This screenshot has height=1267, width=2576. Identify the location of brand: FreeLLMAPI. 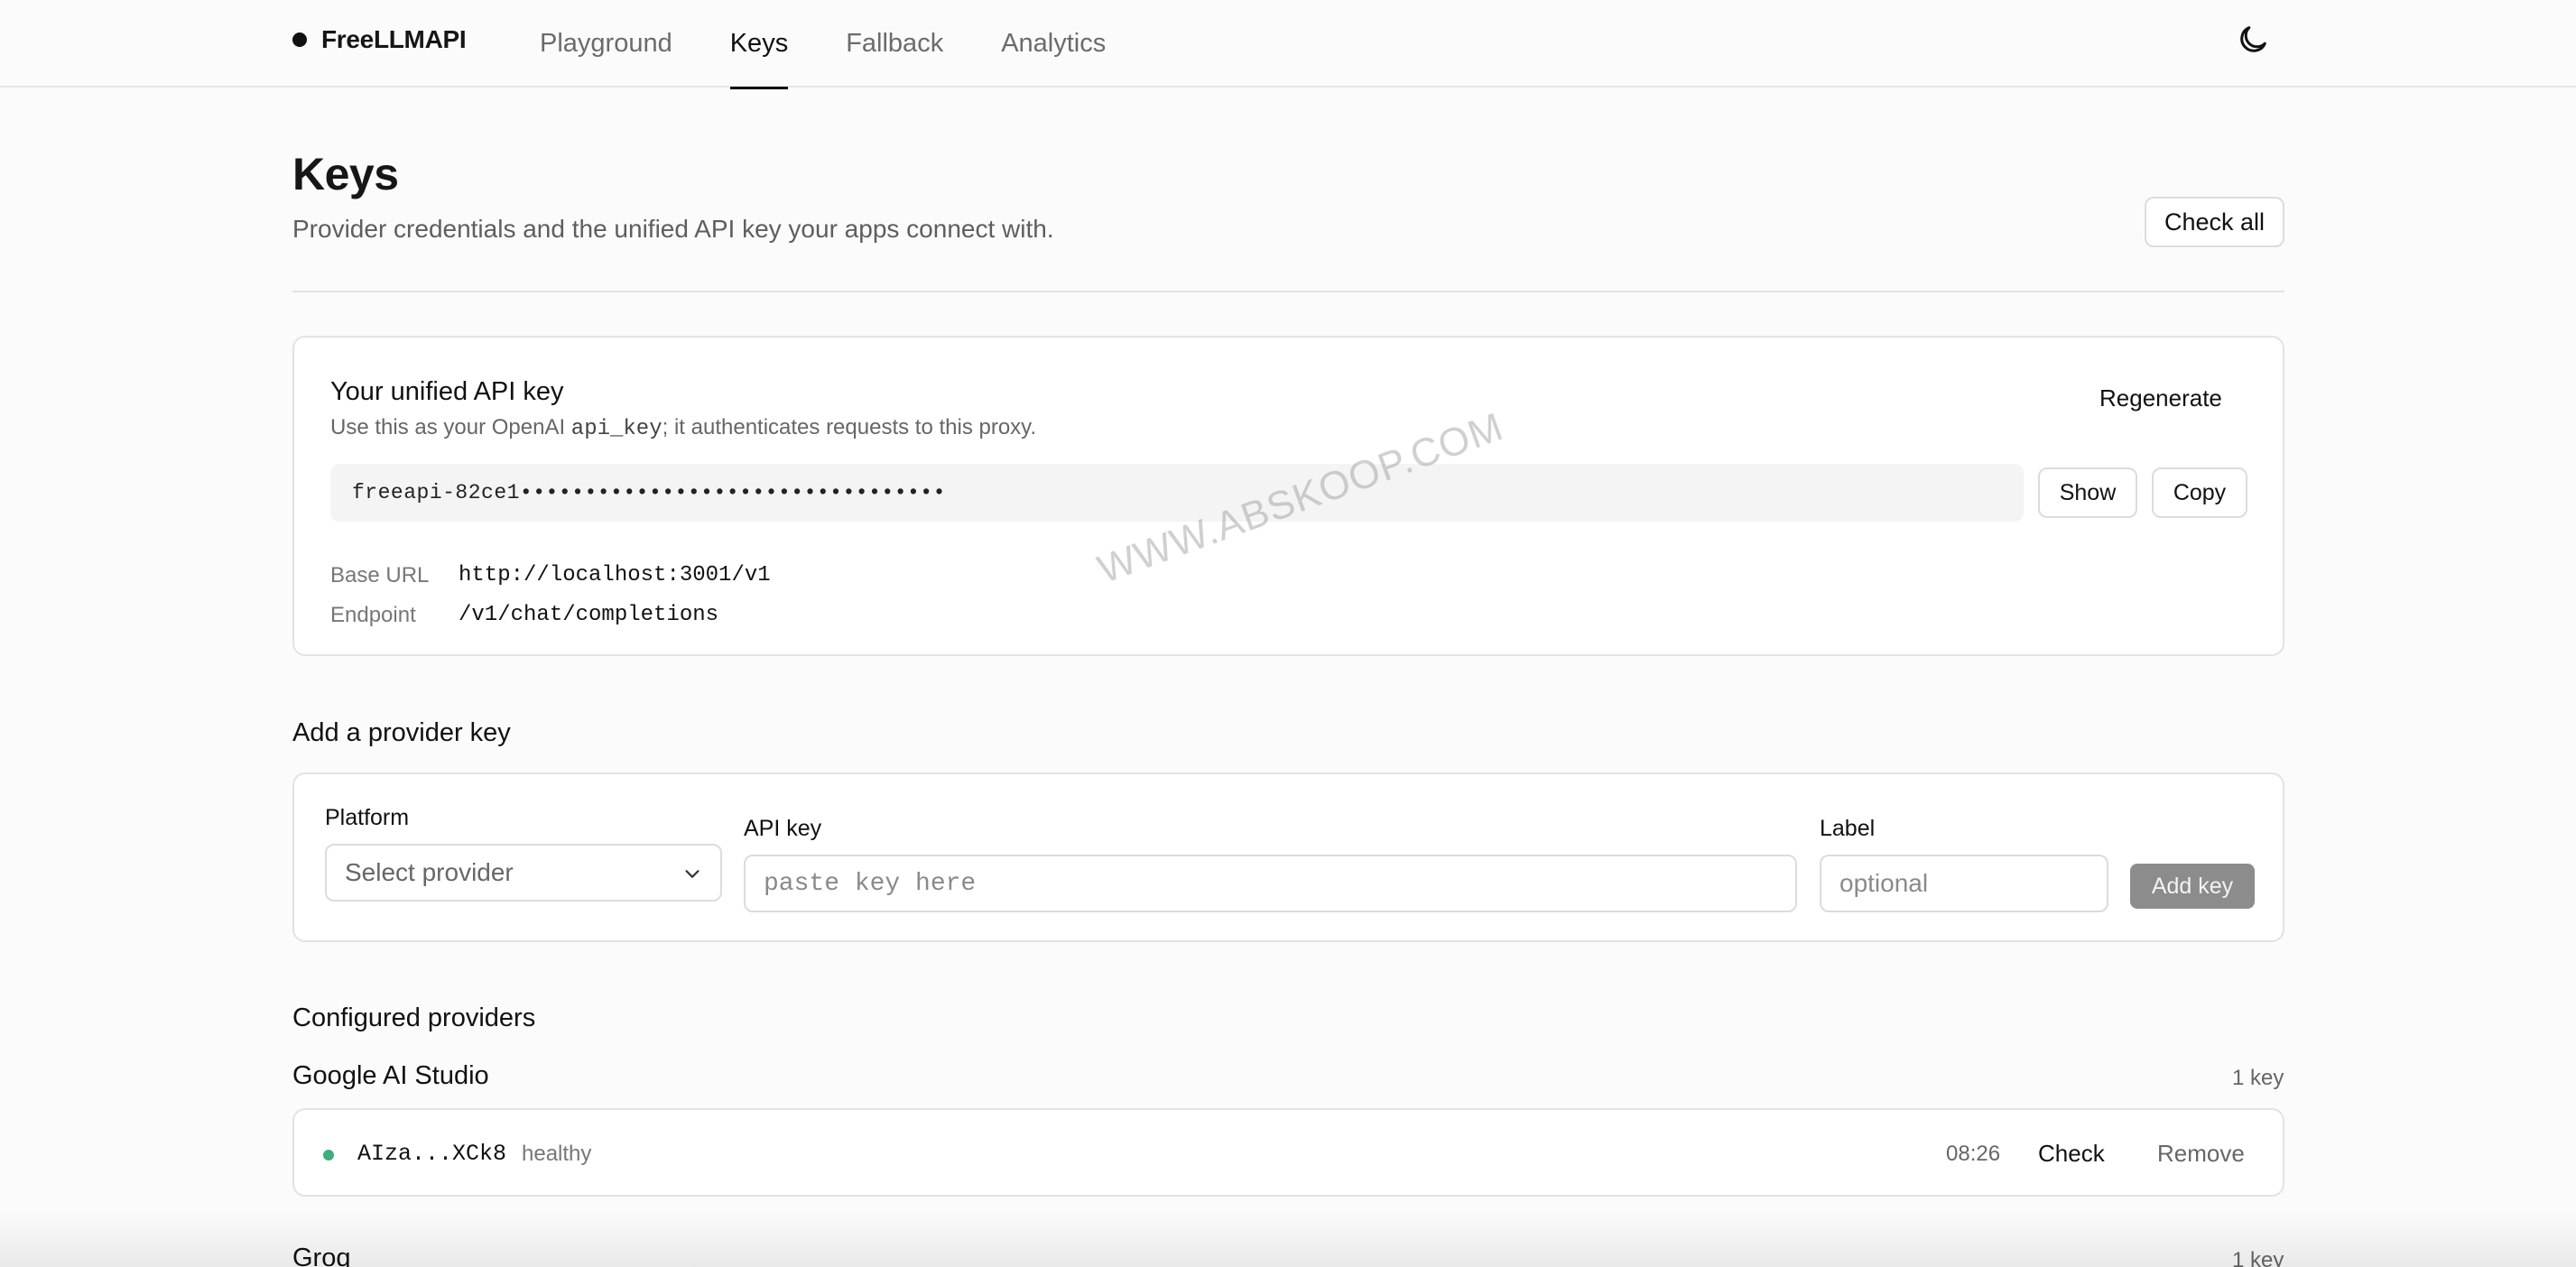
(379, 39).